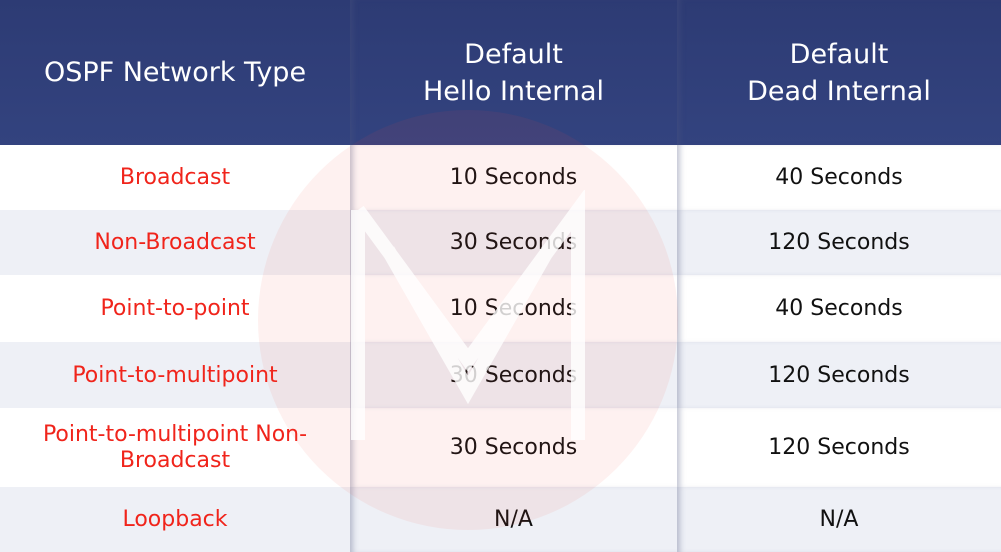 The height and width of the screenshot is (552, 1001). What do you see at coordinates (175, 519) in the screenshot?
I see `network-type-cell: Loopback` at bounding box center [175, 519].